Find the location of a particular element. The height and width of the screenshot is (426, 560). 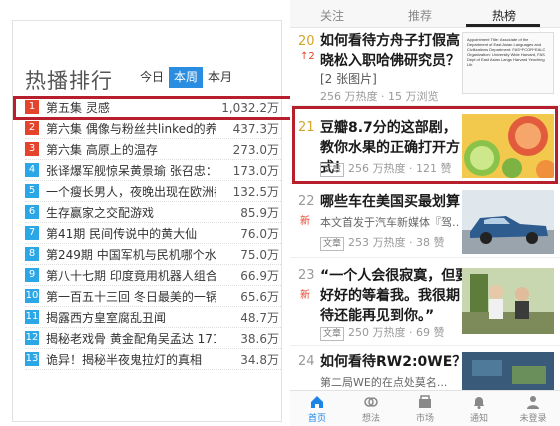

ranking-row: 10 第一百五十三回 冬日最美的一锅 65.6万 is located at coordinates (153, 296).